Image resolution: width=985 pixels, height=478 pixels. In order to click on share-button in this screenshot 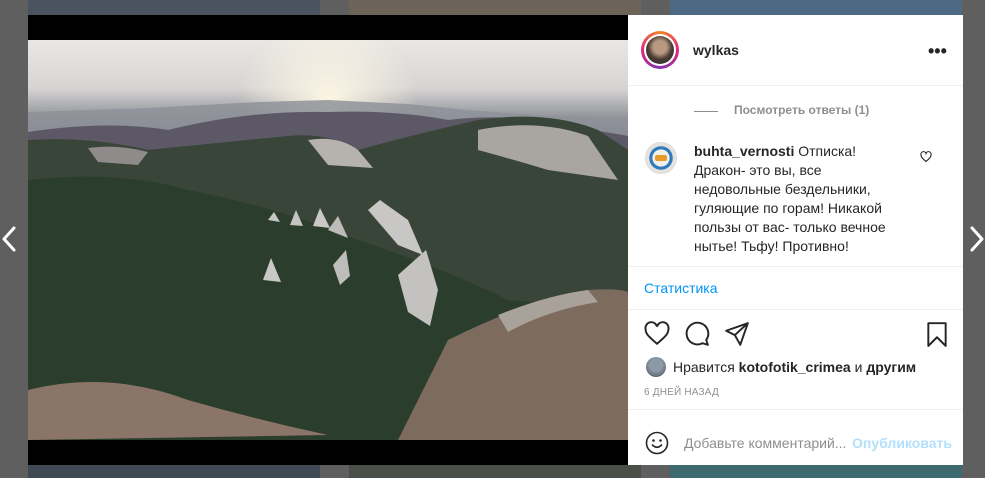, I will do `click(737, 336)`.